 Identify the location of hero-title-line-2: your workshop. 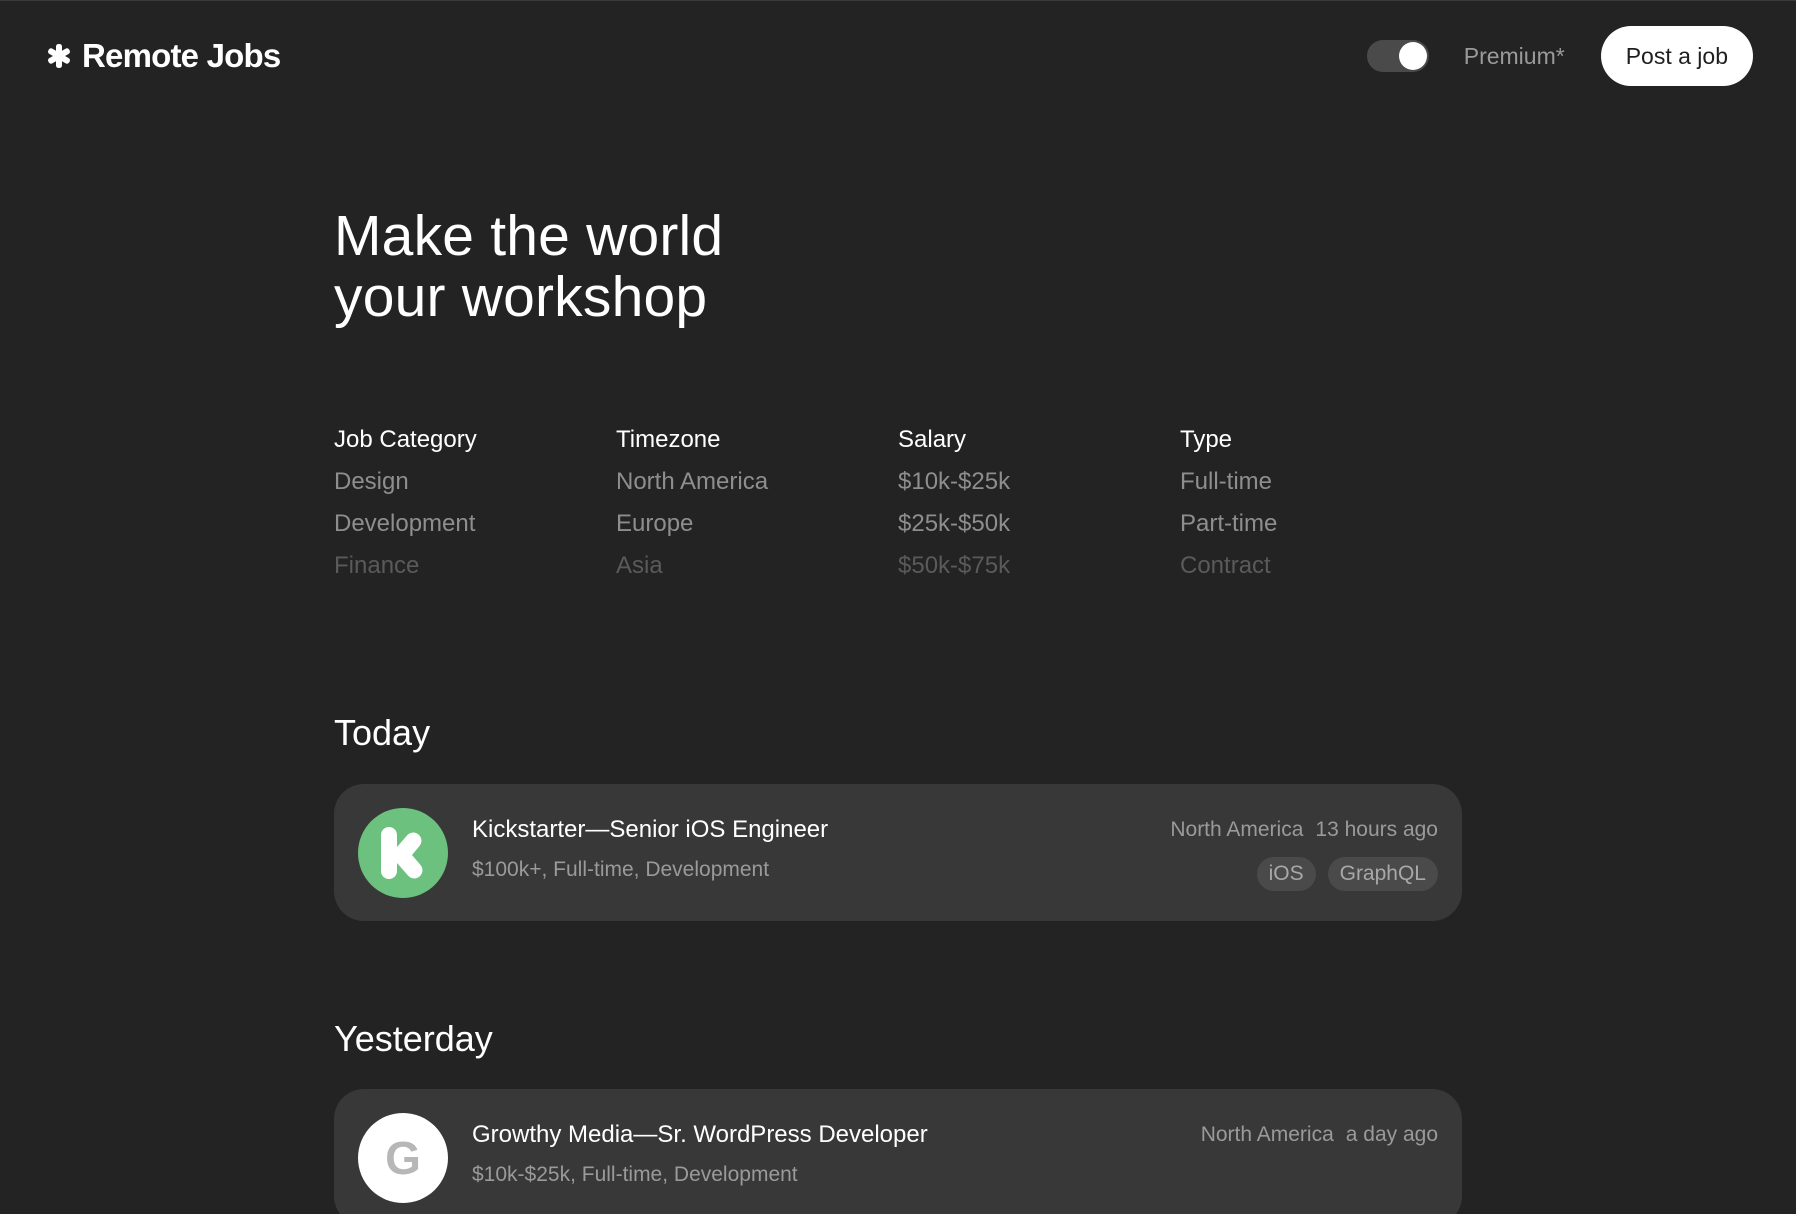
(521, 297).